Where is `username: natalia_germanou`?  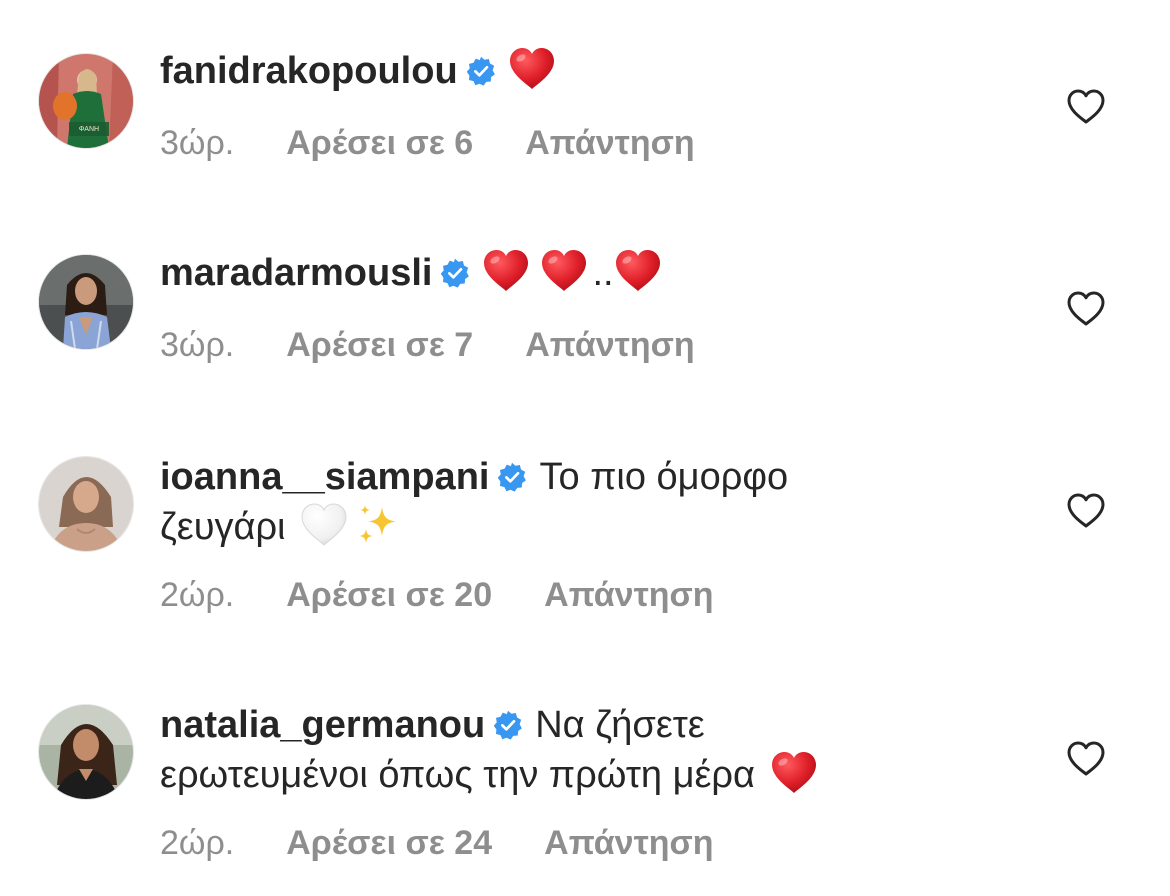 username: natalia_germanou is located at coordinates (322, 725).